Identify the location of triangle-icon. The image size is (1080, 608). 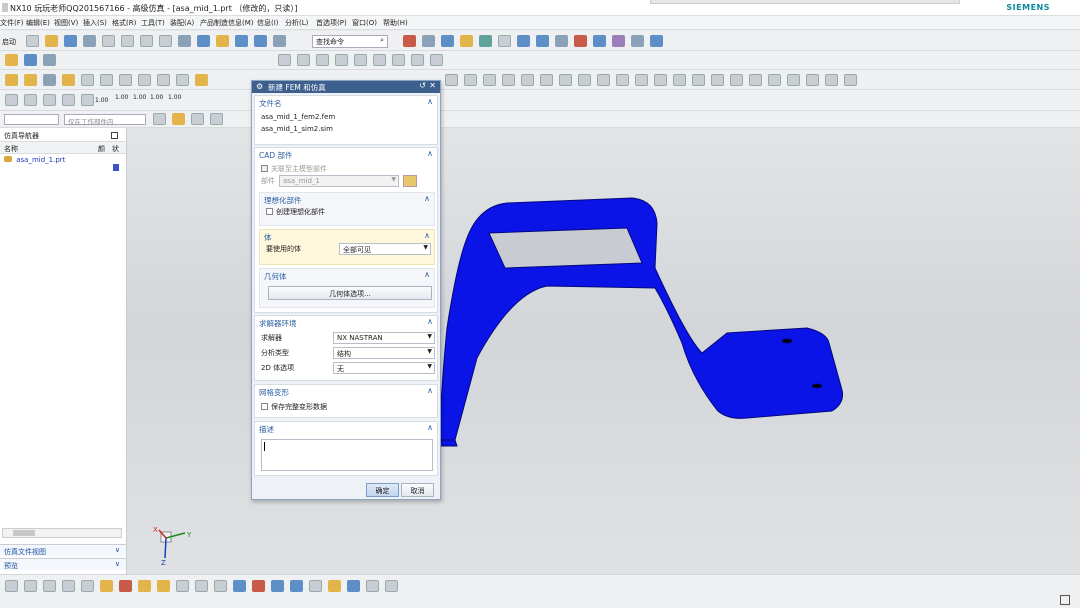
(698, 80).